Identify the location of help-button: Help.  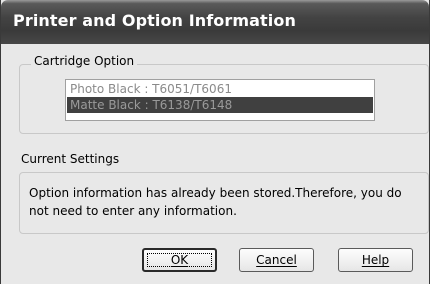
(375, 260).